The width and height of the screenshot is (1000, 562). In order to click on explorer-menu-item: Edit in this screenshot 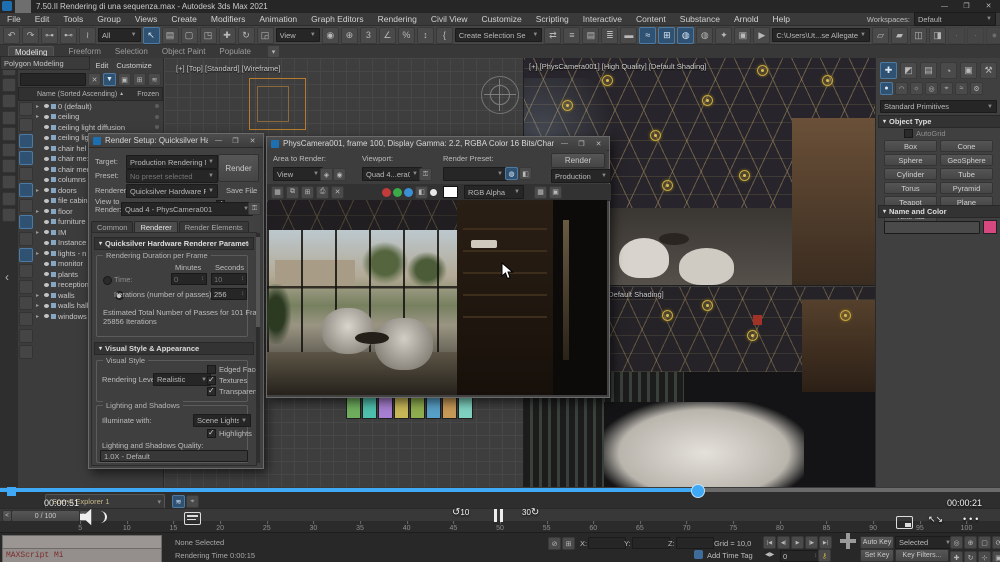, I will do `click(101, 65)`.